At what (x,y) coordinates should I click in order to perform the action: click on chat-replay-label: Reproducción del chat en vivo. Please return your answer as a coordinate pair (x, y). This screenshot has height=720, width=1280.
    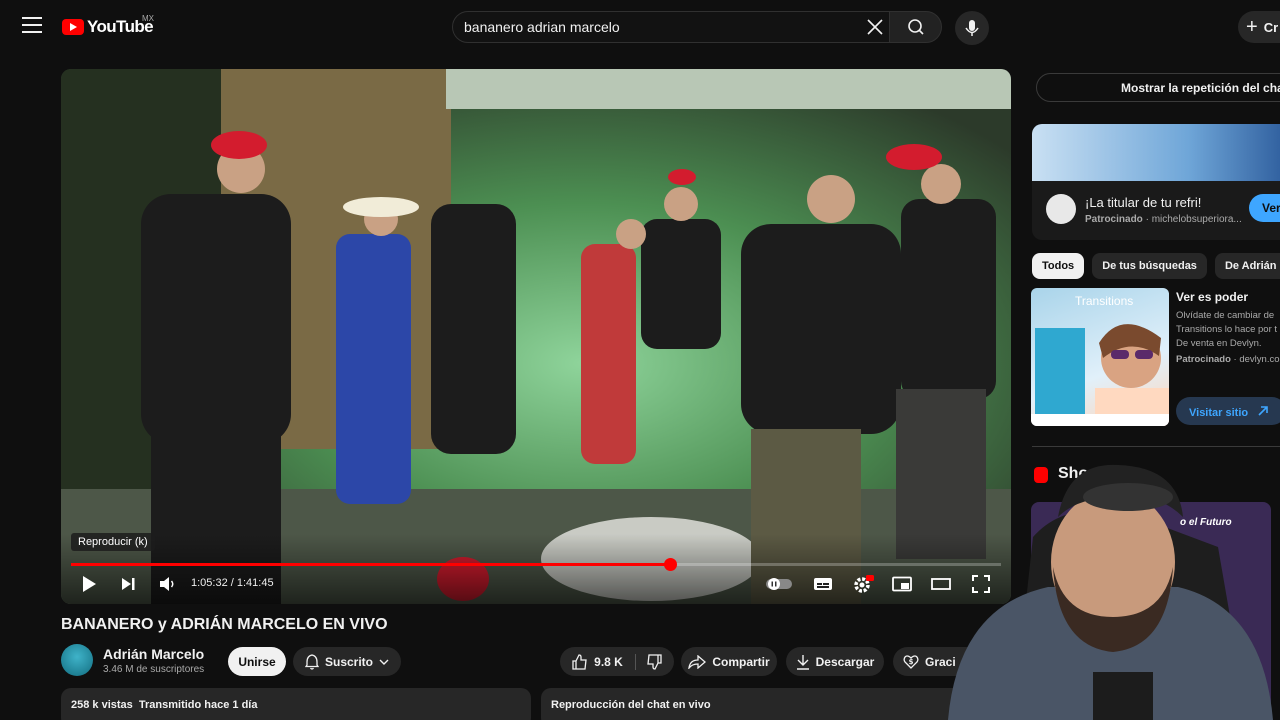
    Looking at the image, I should click on (631, 705).